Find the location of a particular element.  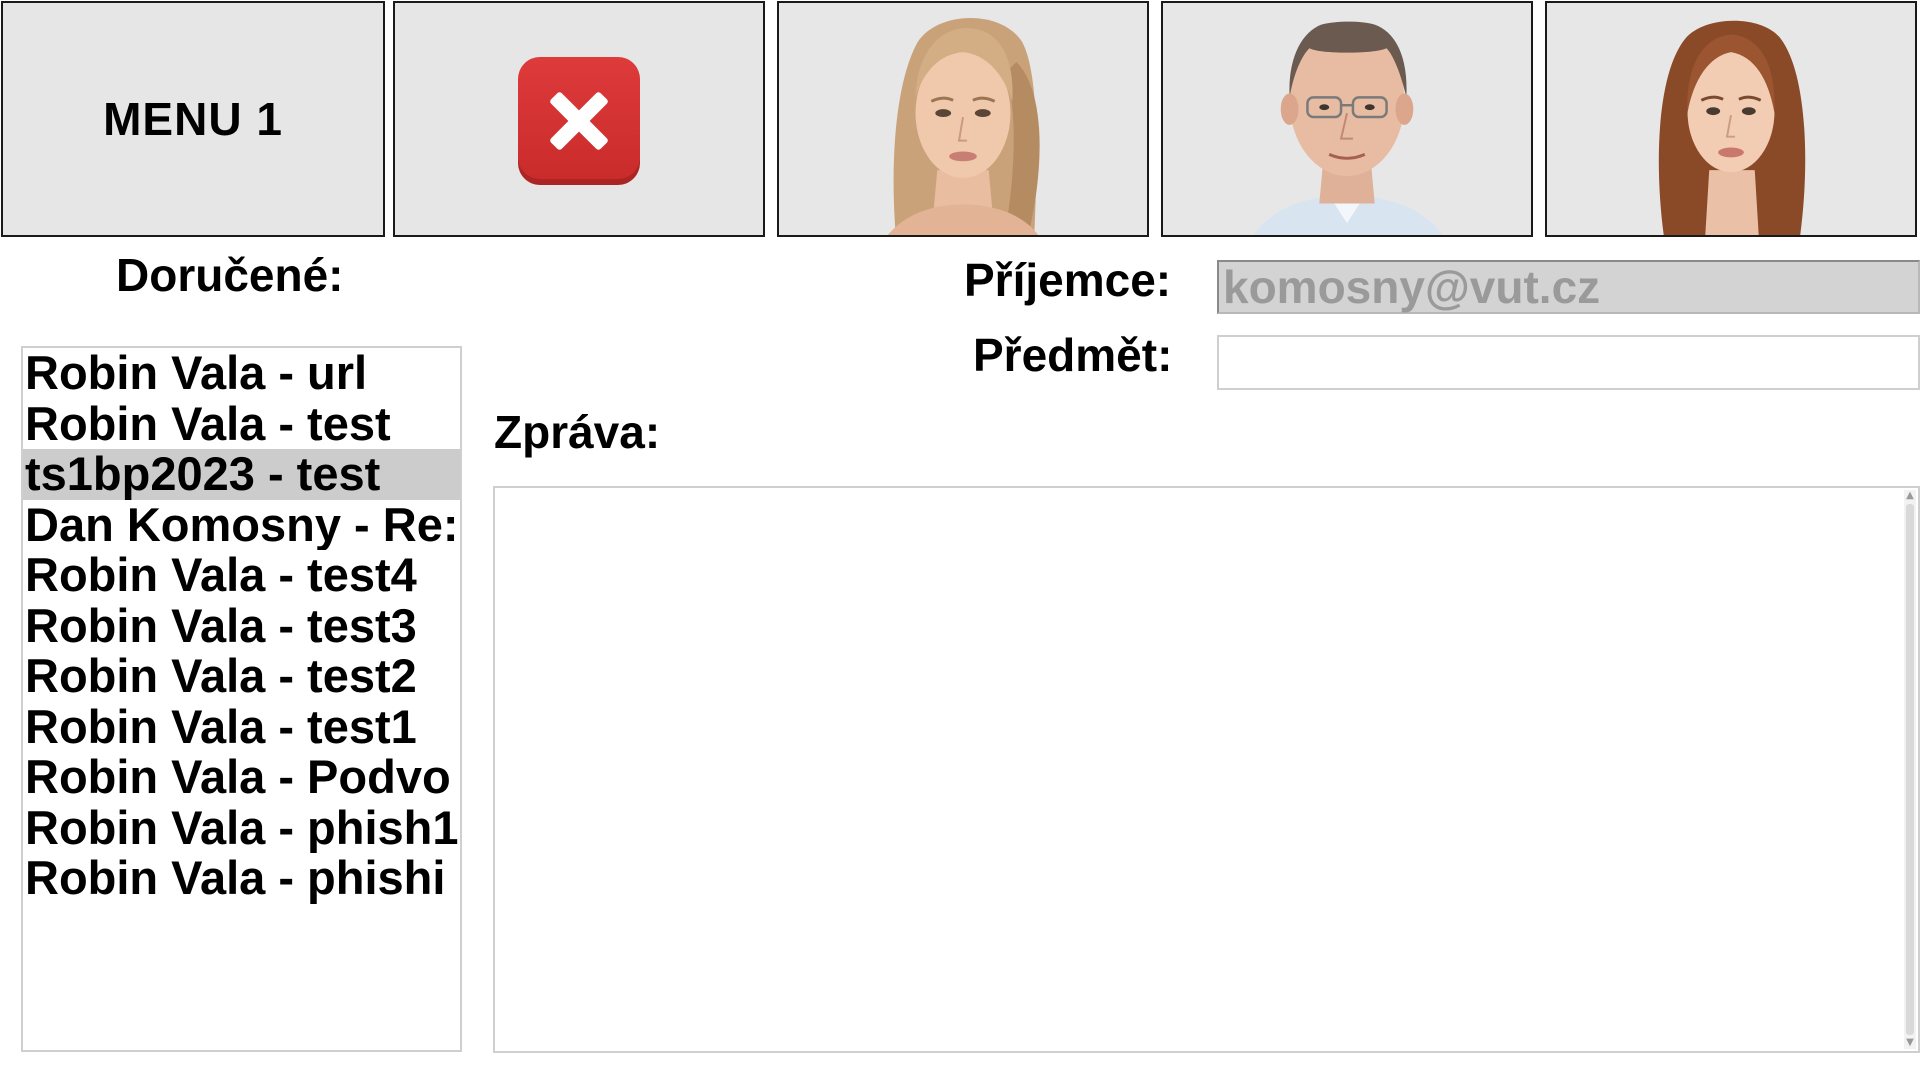

avatar-man-glasses-icon is located at coordinates (1347, 119).